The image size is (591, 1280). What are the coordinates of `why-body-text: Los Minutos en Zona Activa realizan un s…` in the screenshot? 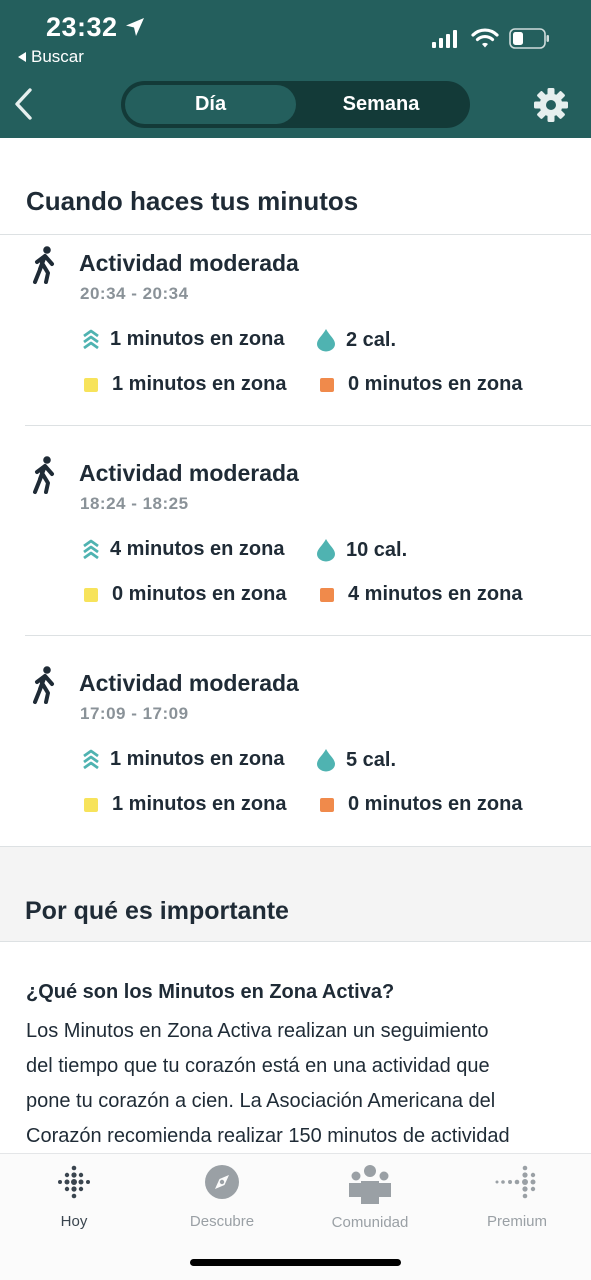 It's located at (298, 1084).